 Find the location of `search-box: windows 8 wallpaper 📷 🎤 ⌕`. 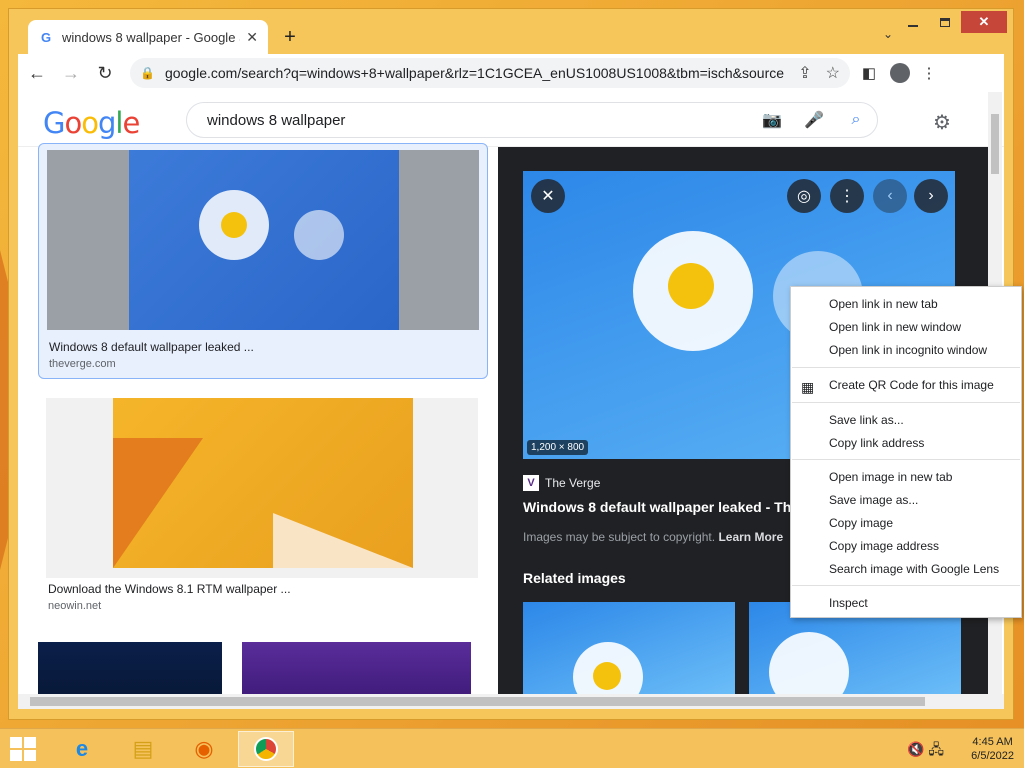

search-box: windows 8 wallpaper 📷 🎤 ⌕ is located at coordinates (532, 120).